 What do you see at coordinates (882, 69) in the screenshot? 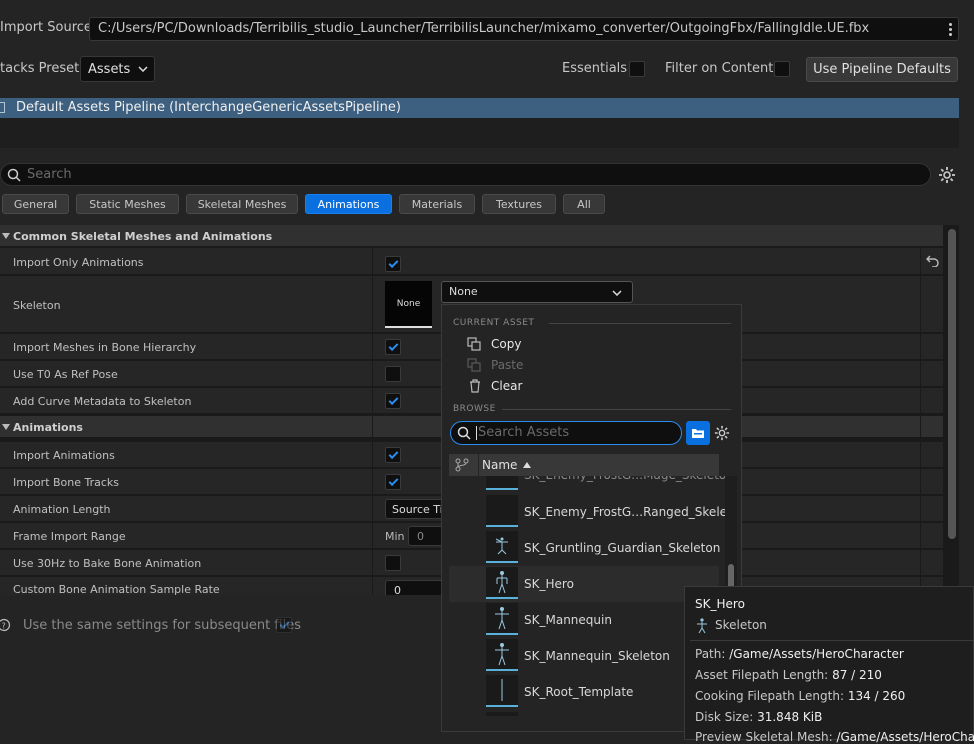
I see `use-pipeline-defaults-button: Use Pipeline Defaults` at bounding box center [882, 69].